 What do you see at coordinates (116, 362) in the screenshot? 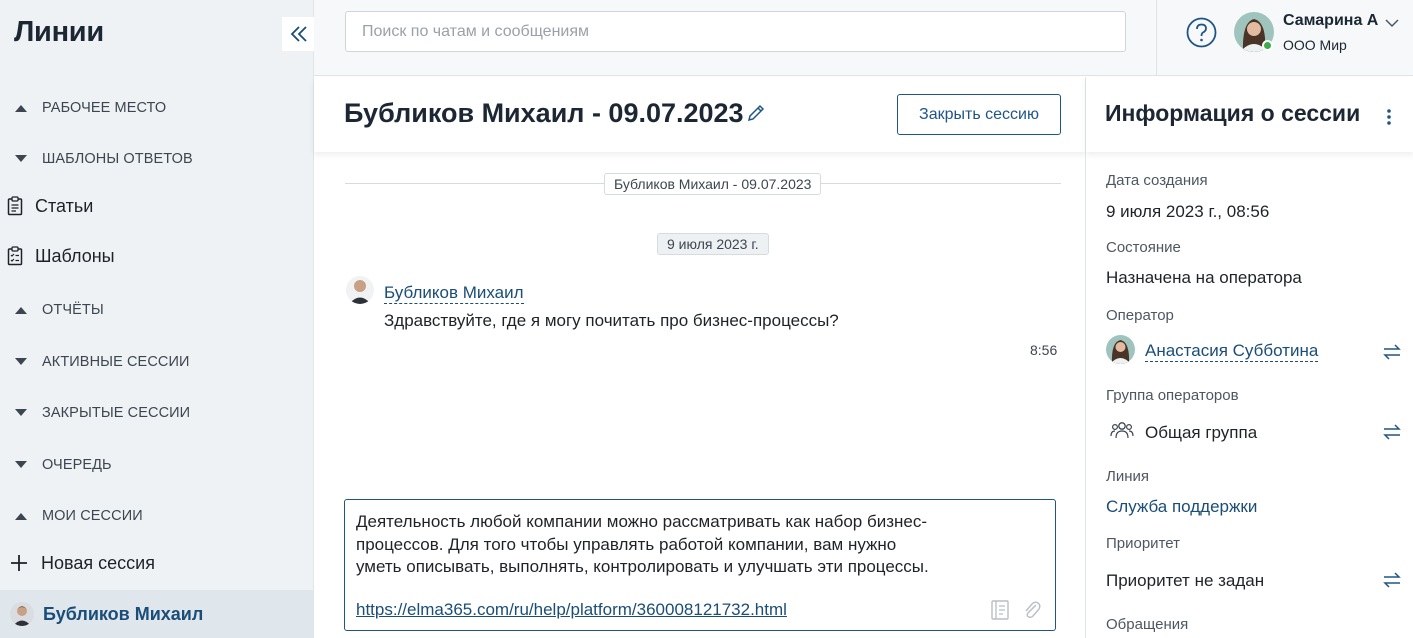
I see `sidebar-item-label: АКТИВНЫЕ СЕССИИ` at bounding box center [116, 362].